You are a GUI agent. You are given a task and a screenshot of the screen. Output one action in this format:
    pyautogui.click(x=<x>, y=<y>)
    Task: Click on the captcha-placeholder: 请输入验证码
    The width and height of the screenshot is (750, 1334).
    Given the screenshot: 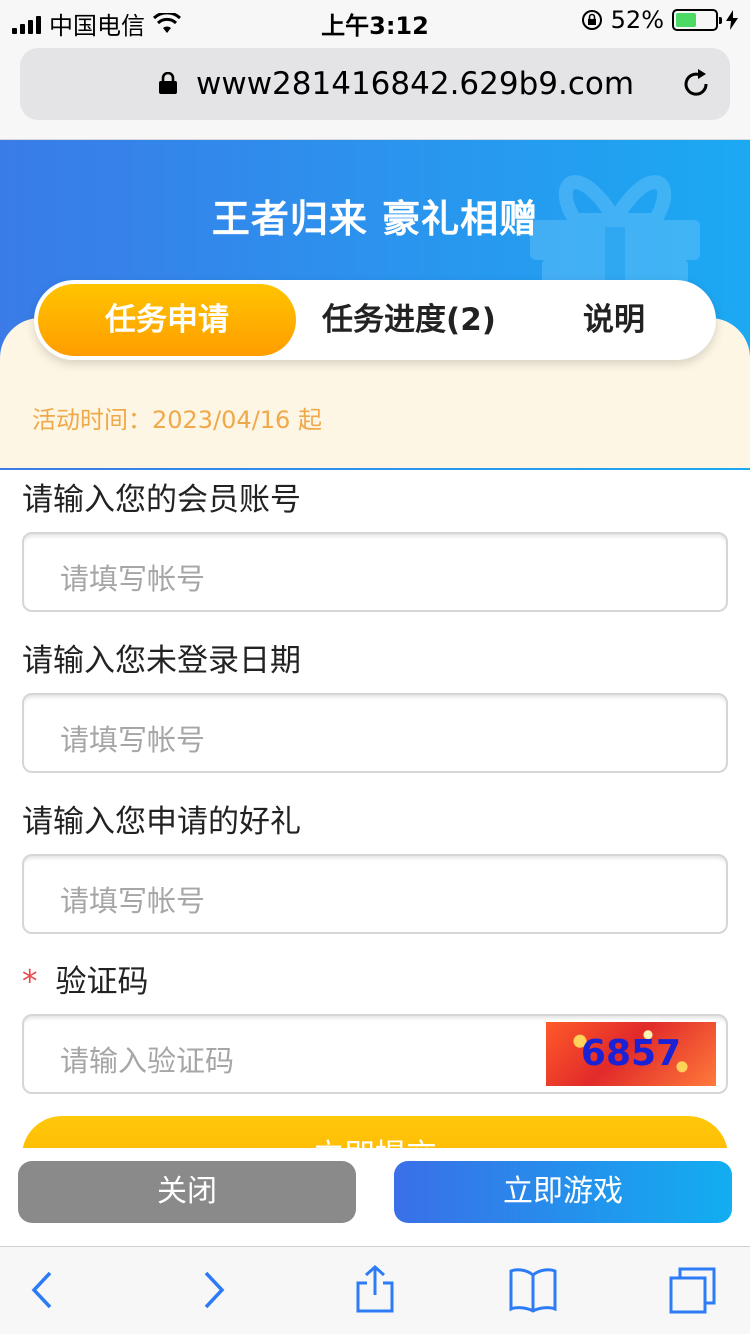 What is the action you would take?
    pyautogui.click(x=147, y=1061)
    